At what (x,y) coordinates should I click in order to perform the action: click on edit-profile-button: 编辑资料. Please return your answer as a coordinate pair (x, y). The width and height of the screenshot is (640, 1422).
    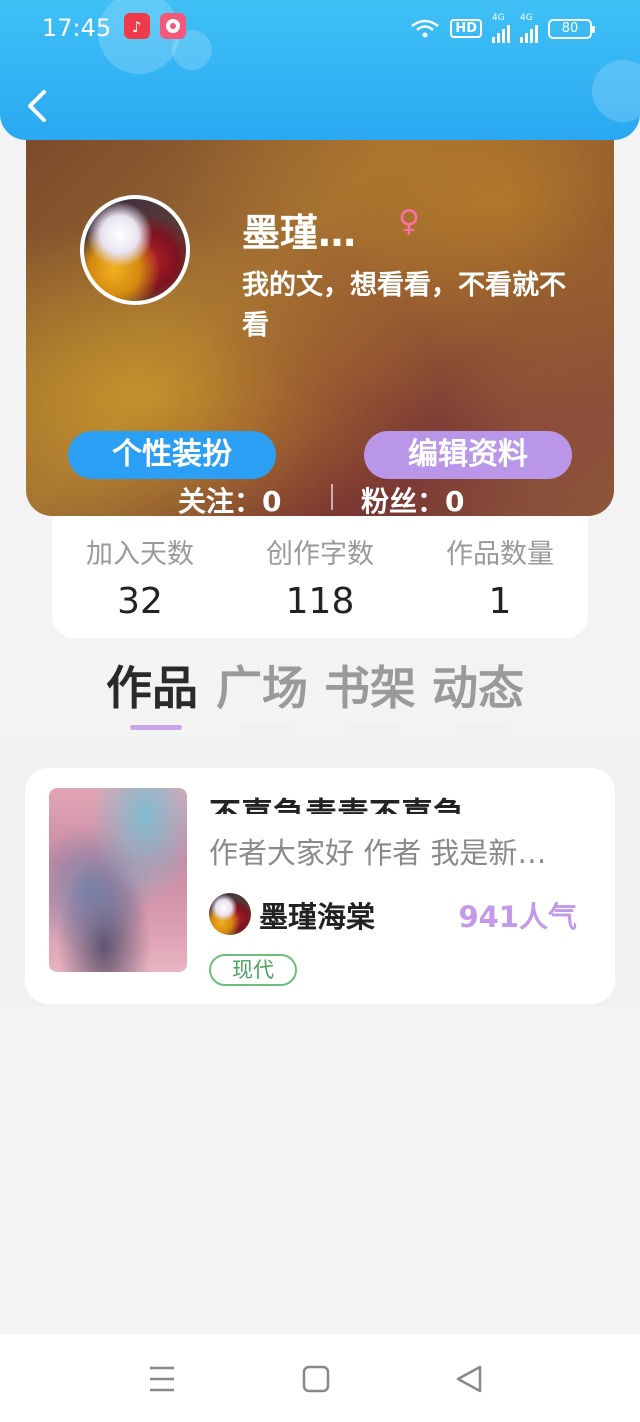
    Looking at the image, I should click on (468, 455).